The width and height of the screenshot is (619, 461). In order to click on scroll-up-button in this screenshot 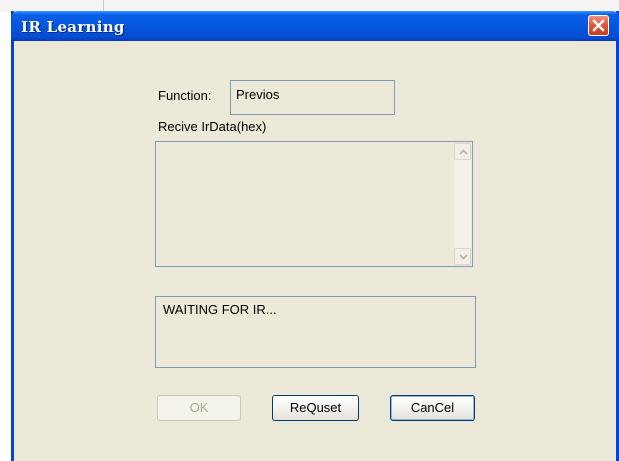, I will do `click(462, 151)`.